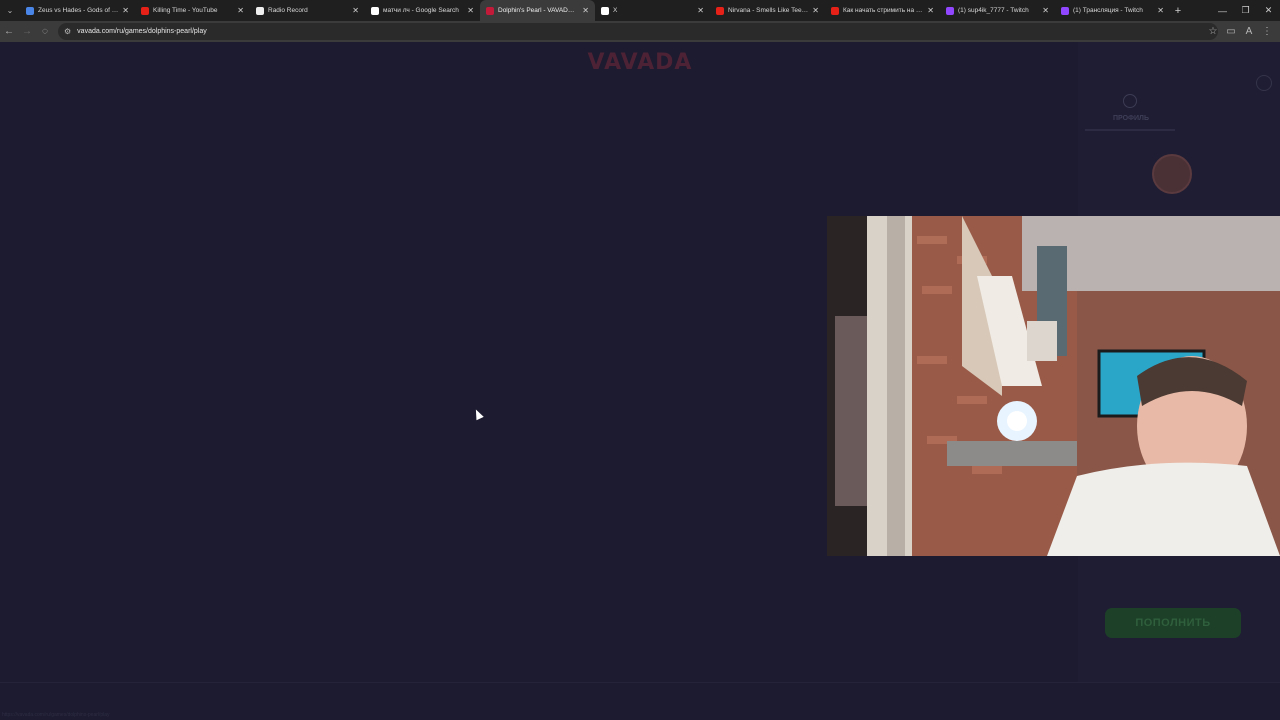  I want to click on profile-underline, so click(1130, 130).